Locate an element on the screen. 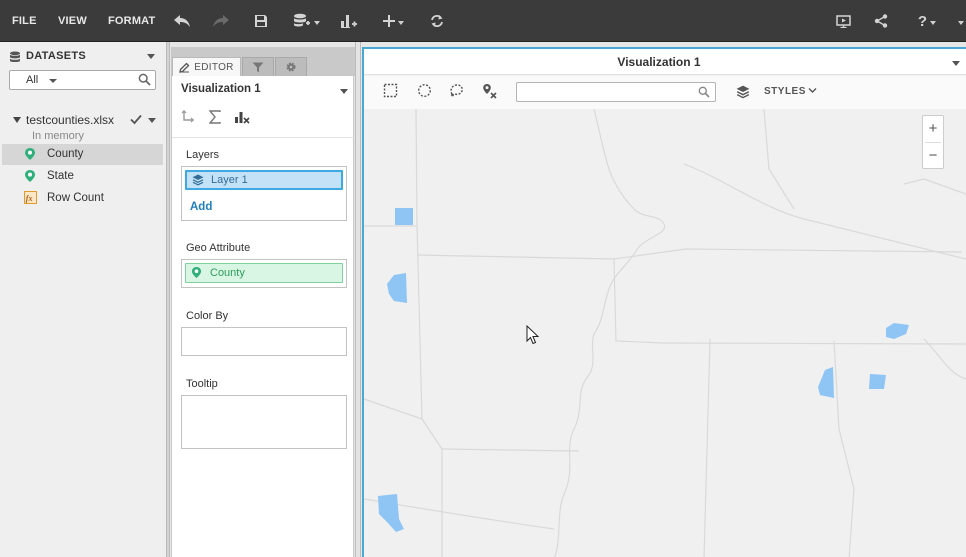  top-toolbar: FILE VIEW FORMAT ? is located at coordinates (483, 21).